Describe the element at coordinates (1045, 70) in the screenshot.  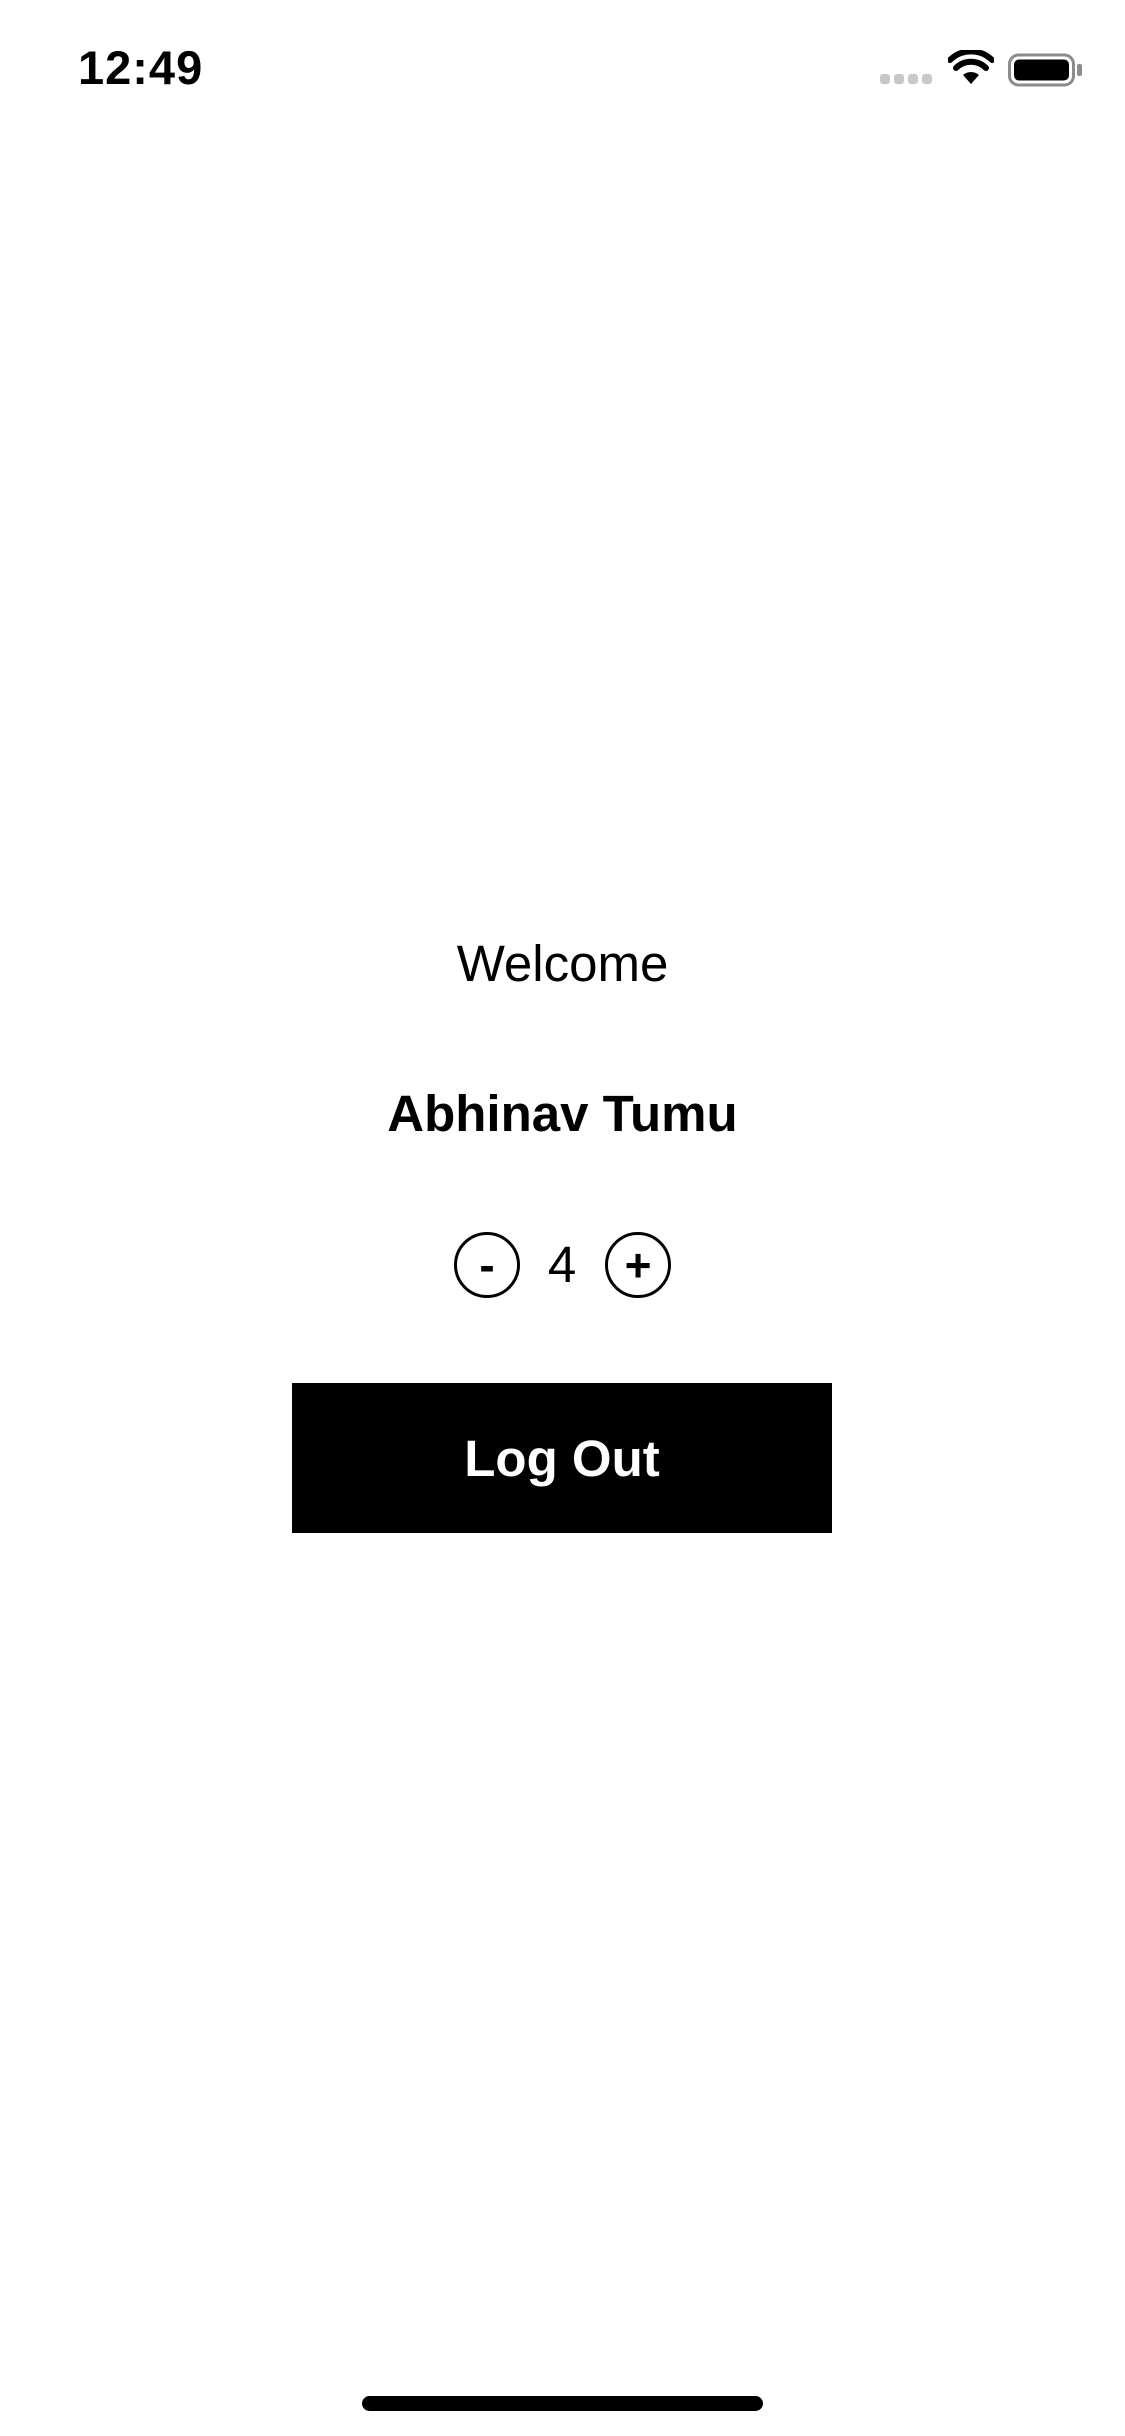
I see `battery-icon` at that location.